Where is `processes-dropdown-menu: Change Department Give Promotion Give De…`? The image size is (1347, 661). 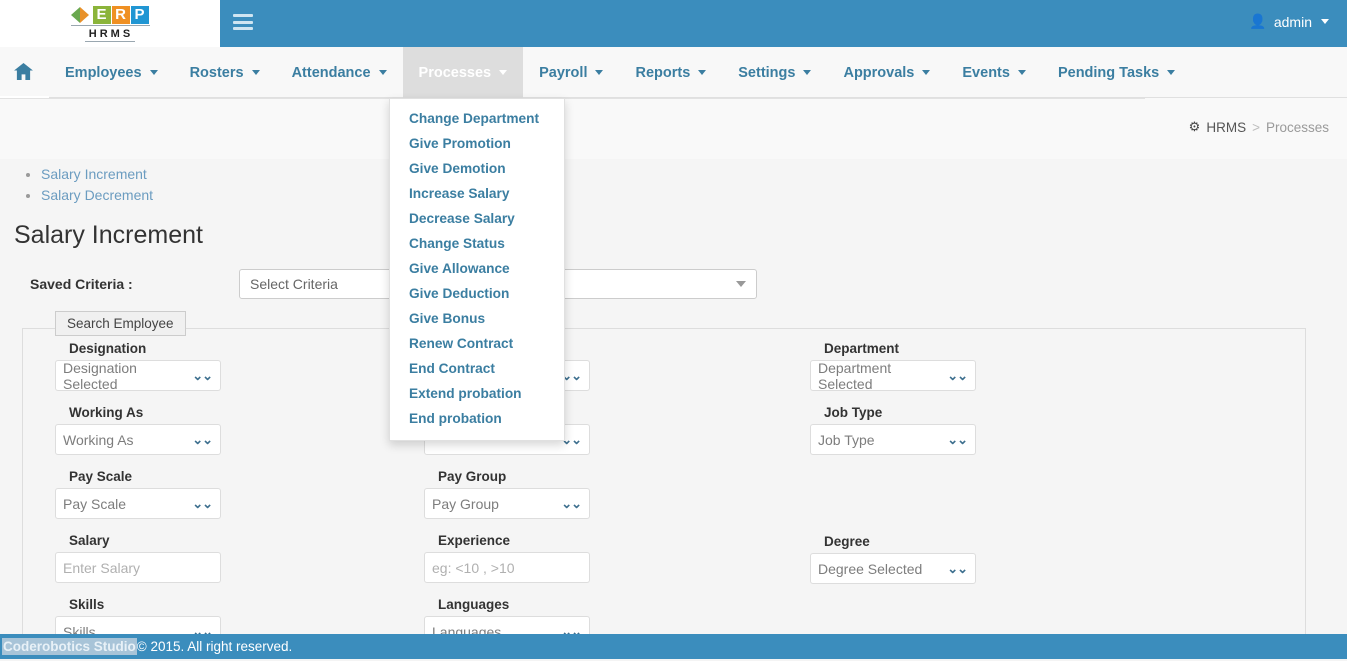
processes-dropdown-menu: Change Department Give Promotion Give De… is located at coordinates (477, 269).